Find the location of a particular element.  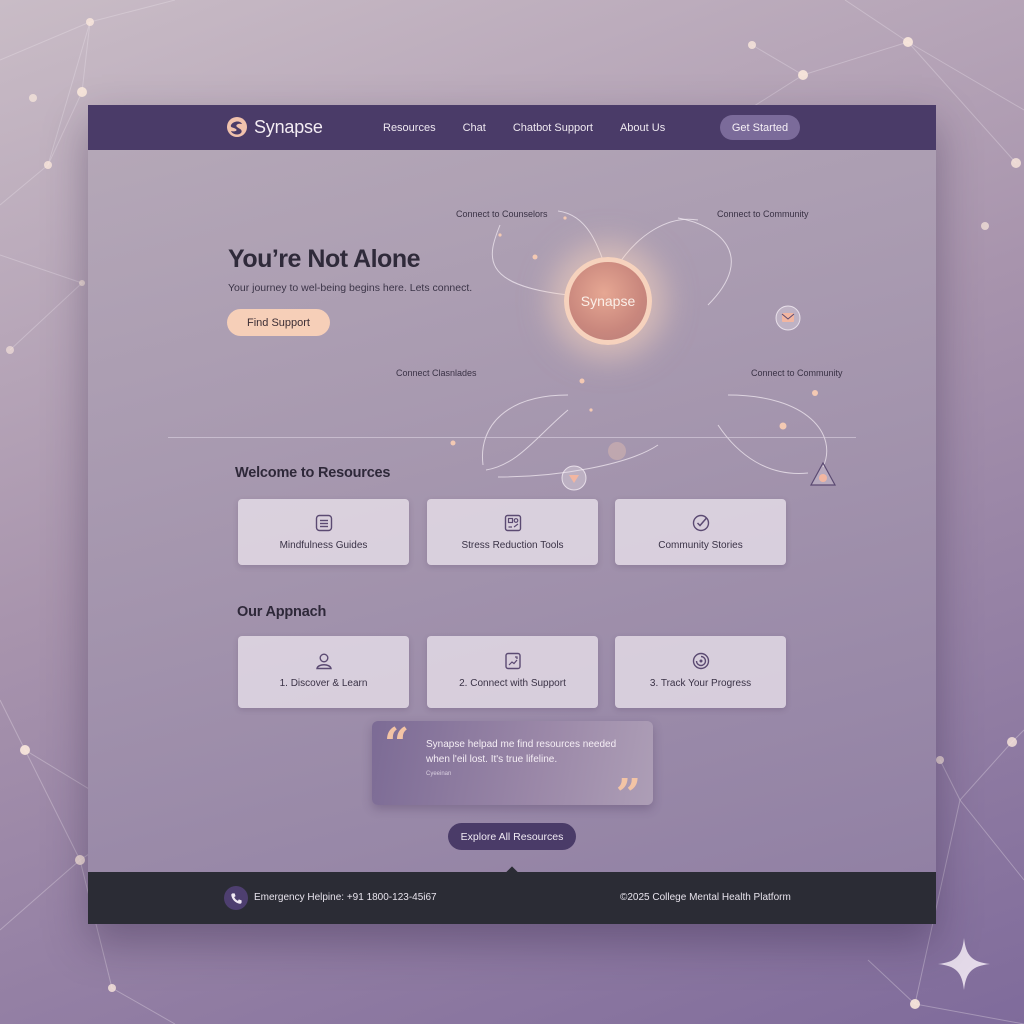

find-support-button: Find Support is located at coordinates (278, 322).